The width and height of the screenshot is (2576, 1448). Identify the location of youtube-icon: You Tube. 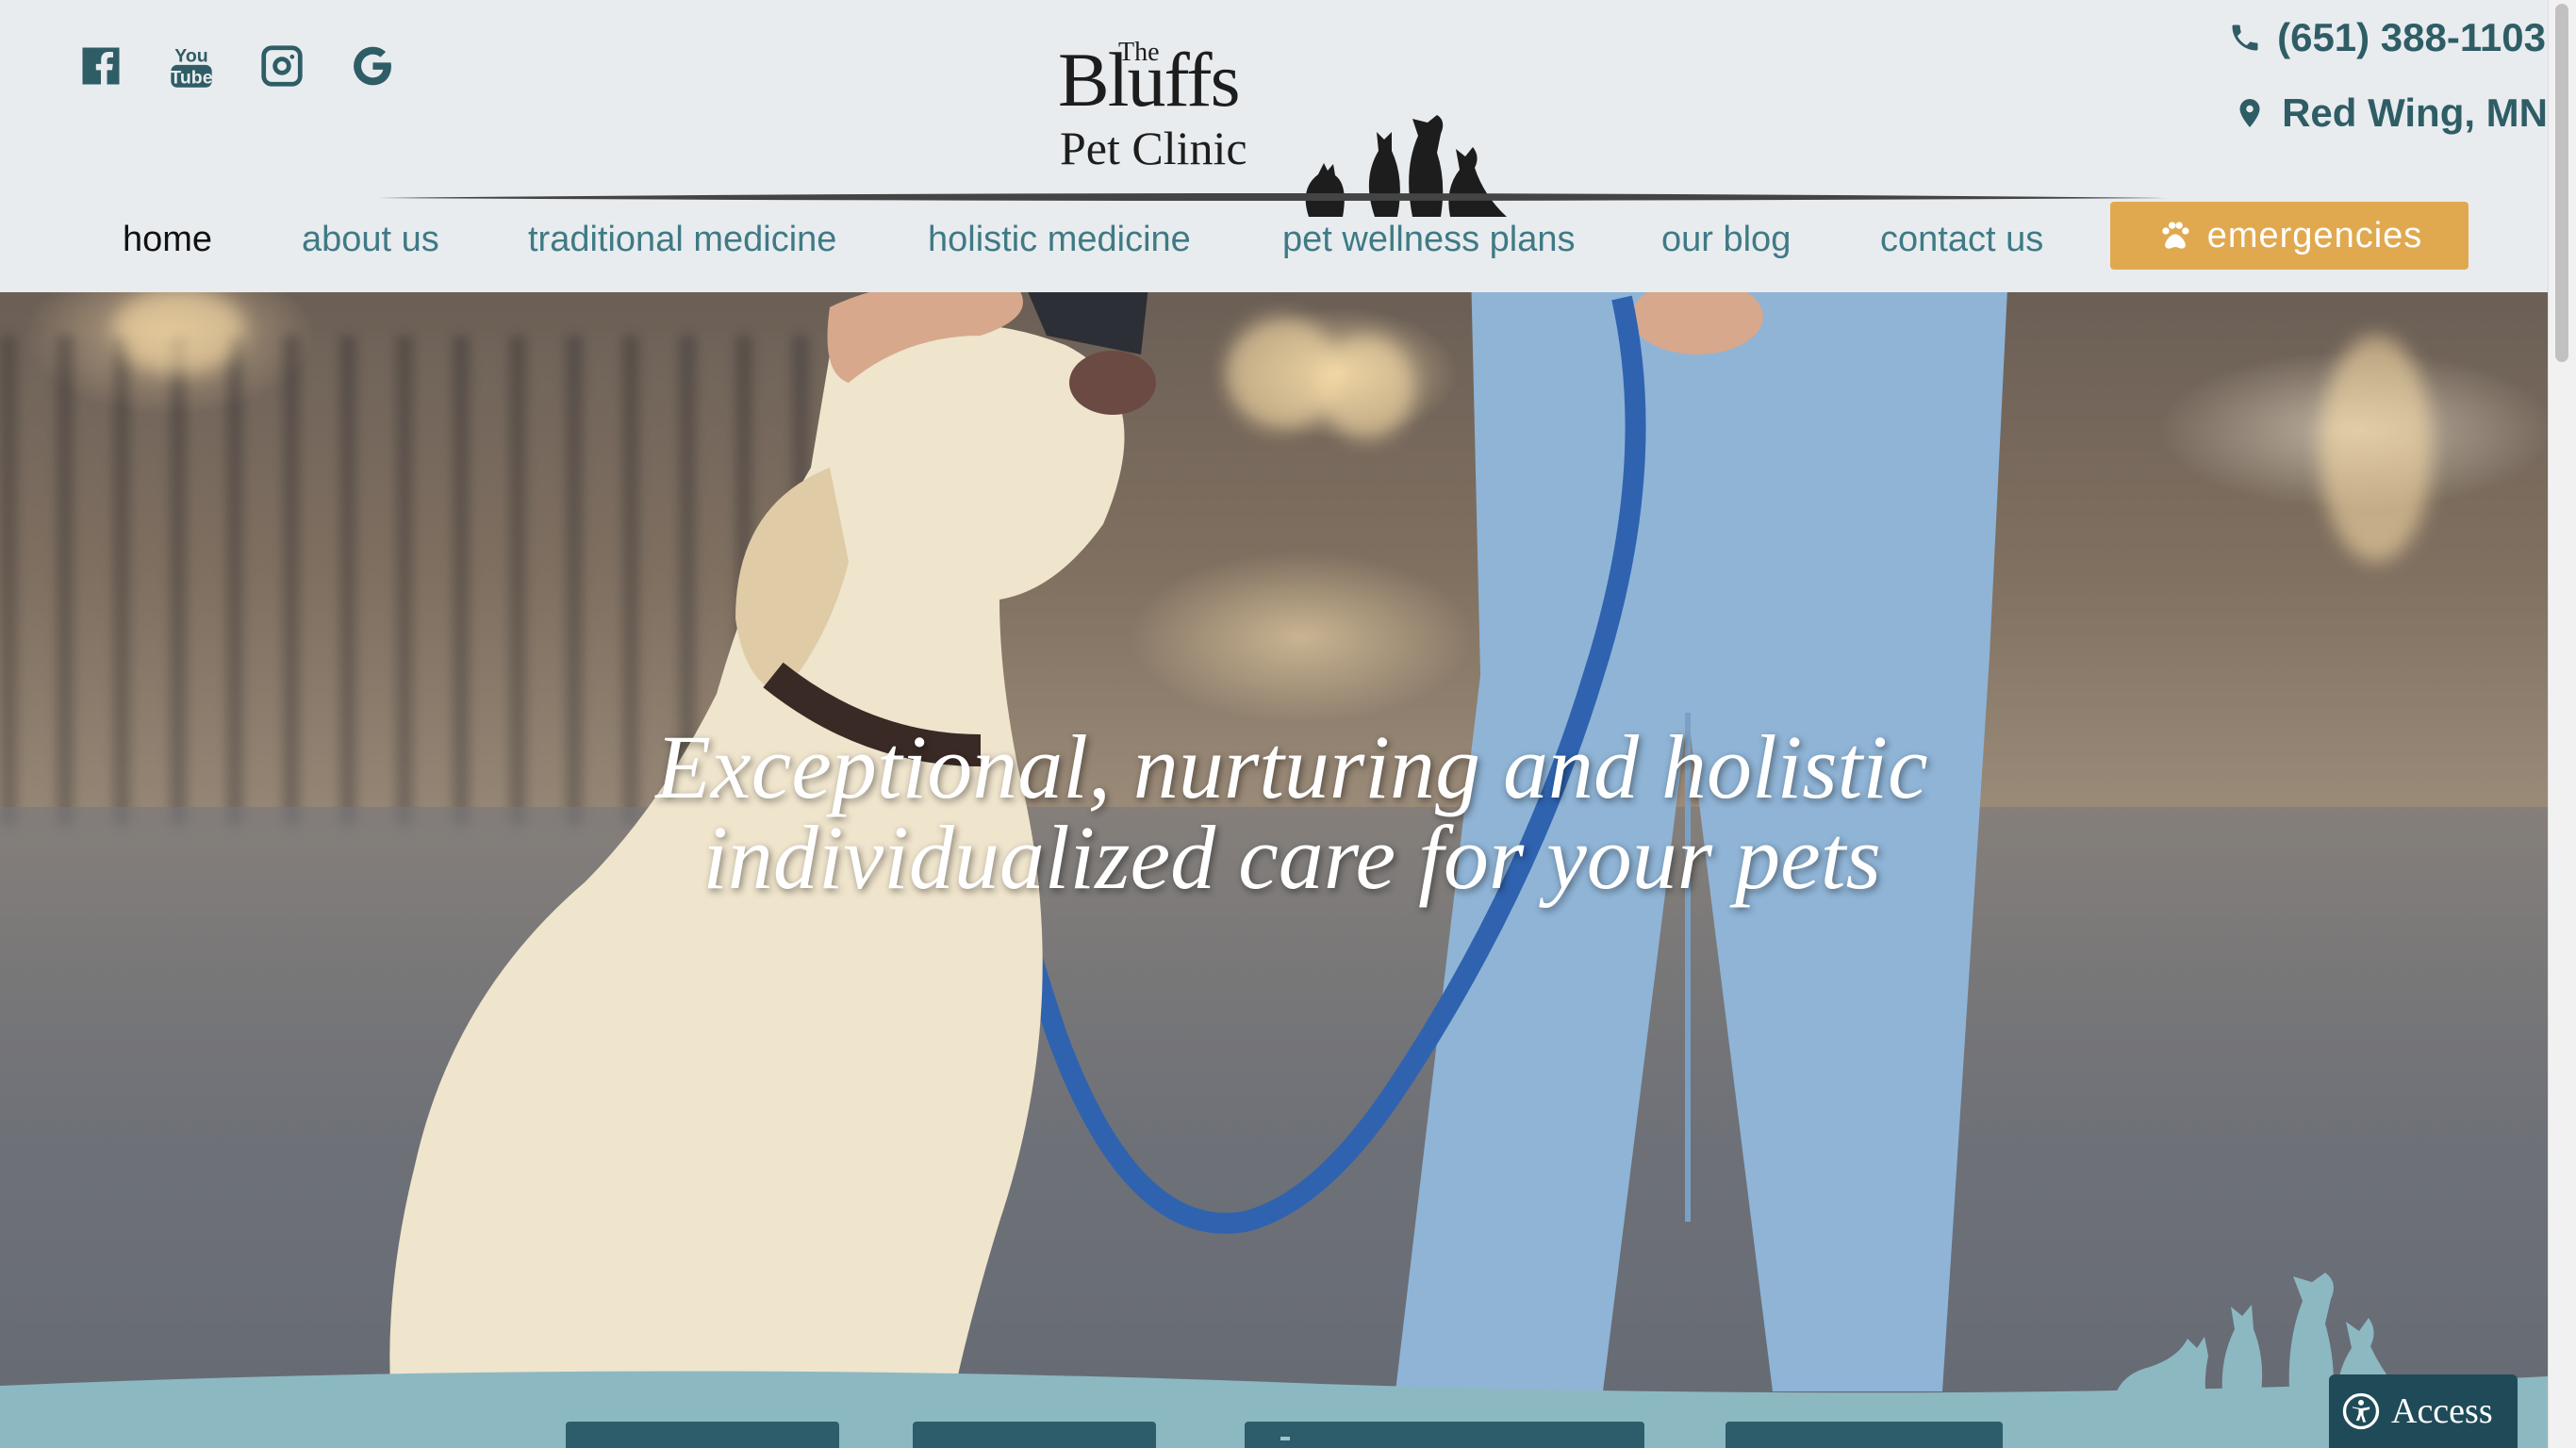
(191, 66).